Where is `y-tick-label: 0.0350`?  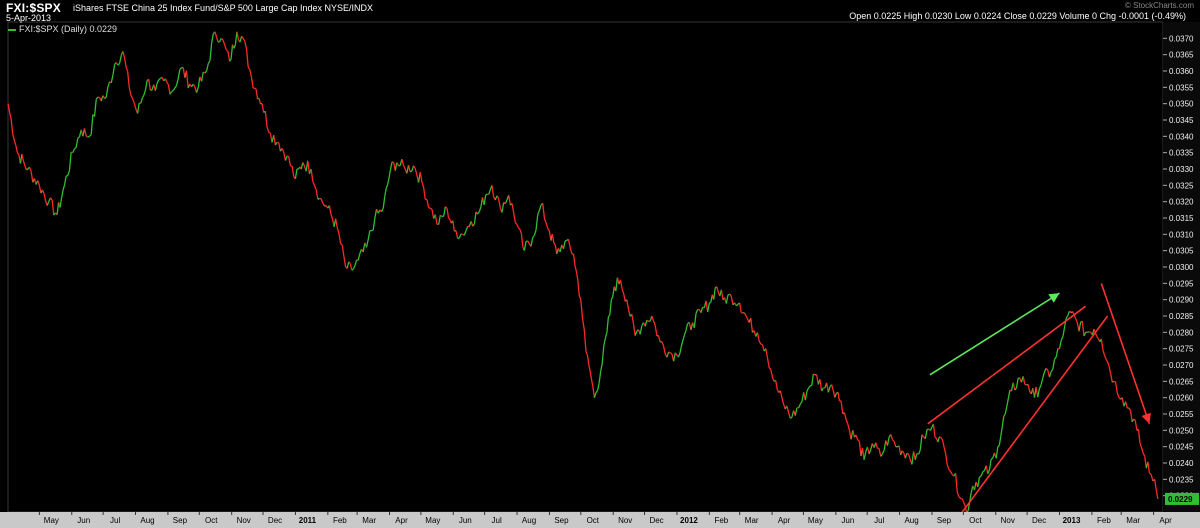 y-tick-label: 0.0350 is located at coordinates (1181, 104).